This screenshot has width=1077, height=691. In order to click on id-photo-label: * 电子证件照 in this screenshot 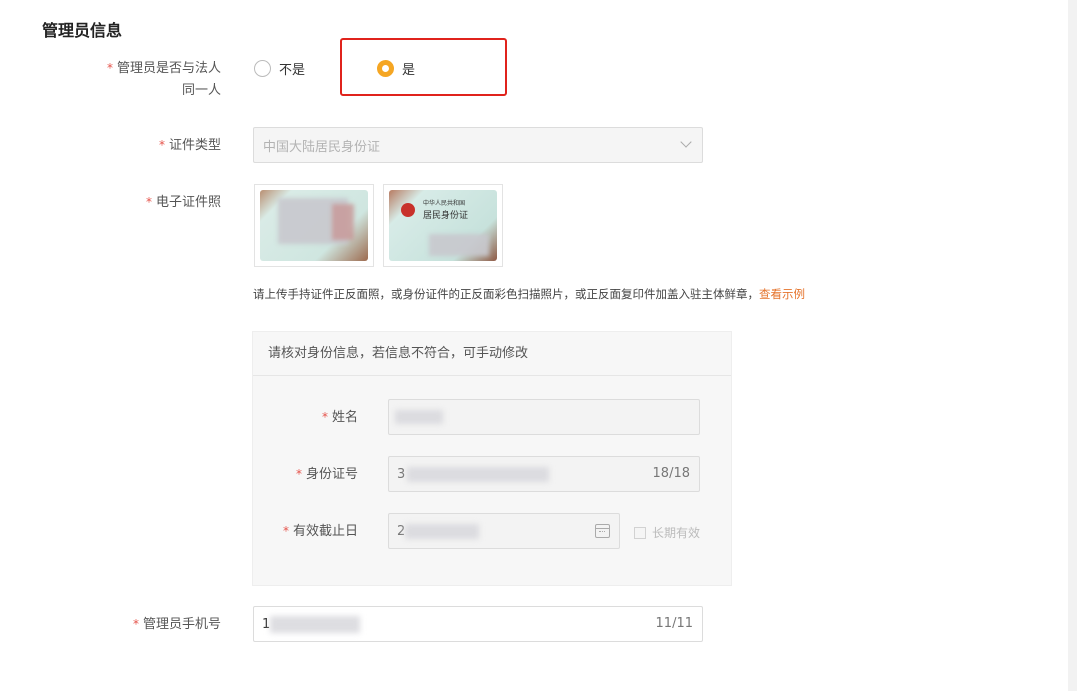, I will do `click(171, 202)`.